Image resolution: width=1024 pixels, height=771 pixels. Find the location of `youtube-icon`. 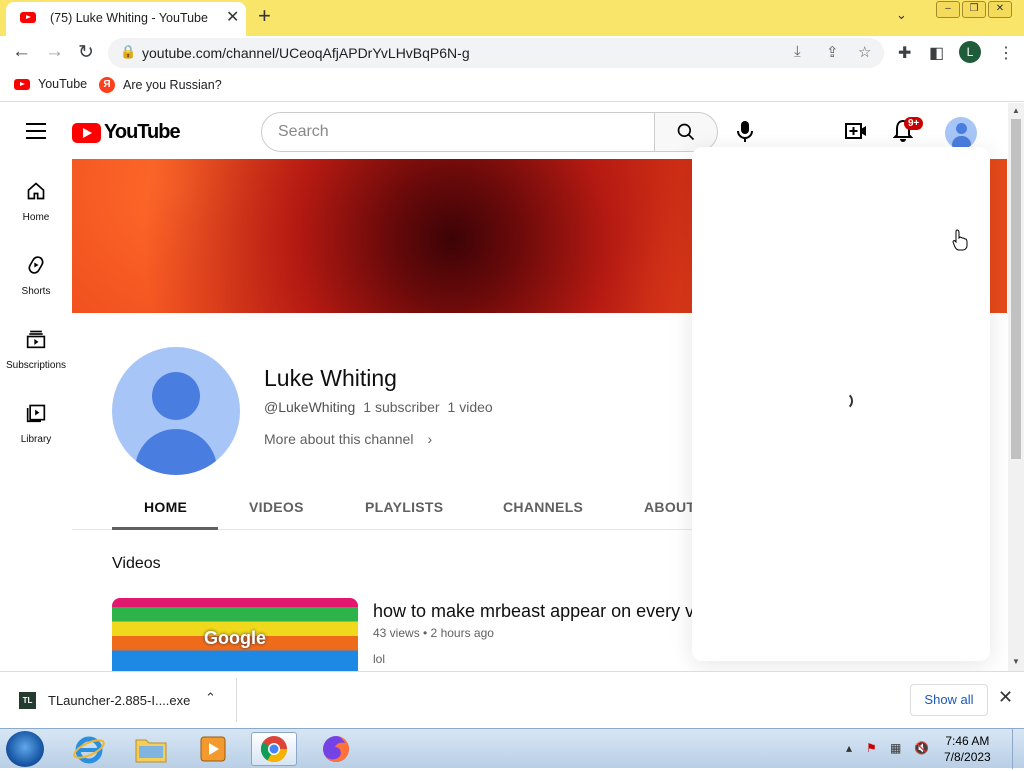

youtube-icon is located at coordinates (22, 84).